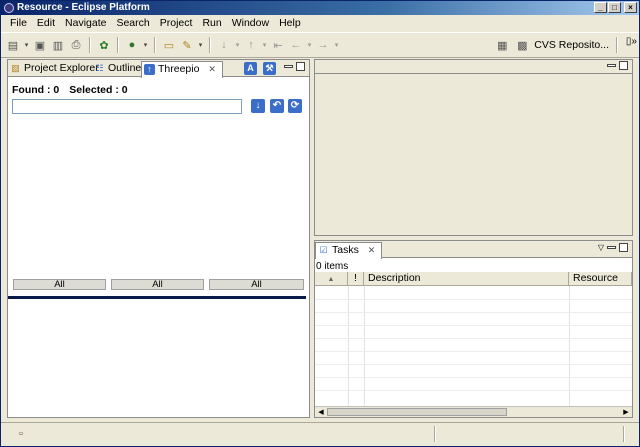 This screenshot has width=640, height=447. What do you see at coordinates (466, 279) in the screenshot?
I see `column-header-description: Description` at bounding box center [466, 279].